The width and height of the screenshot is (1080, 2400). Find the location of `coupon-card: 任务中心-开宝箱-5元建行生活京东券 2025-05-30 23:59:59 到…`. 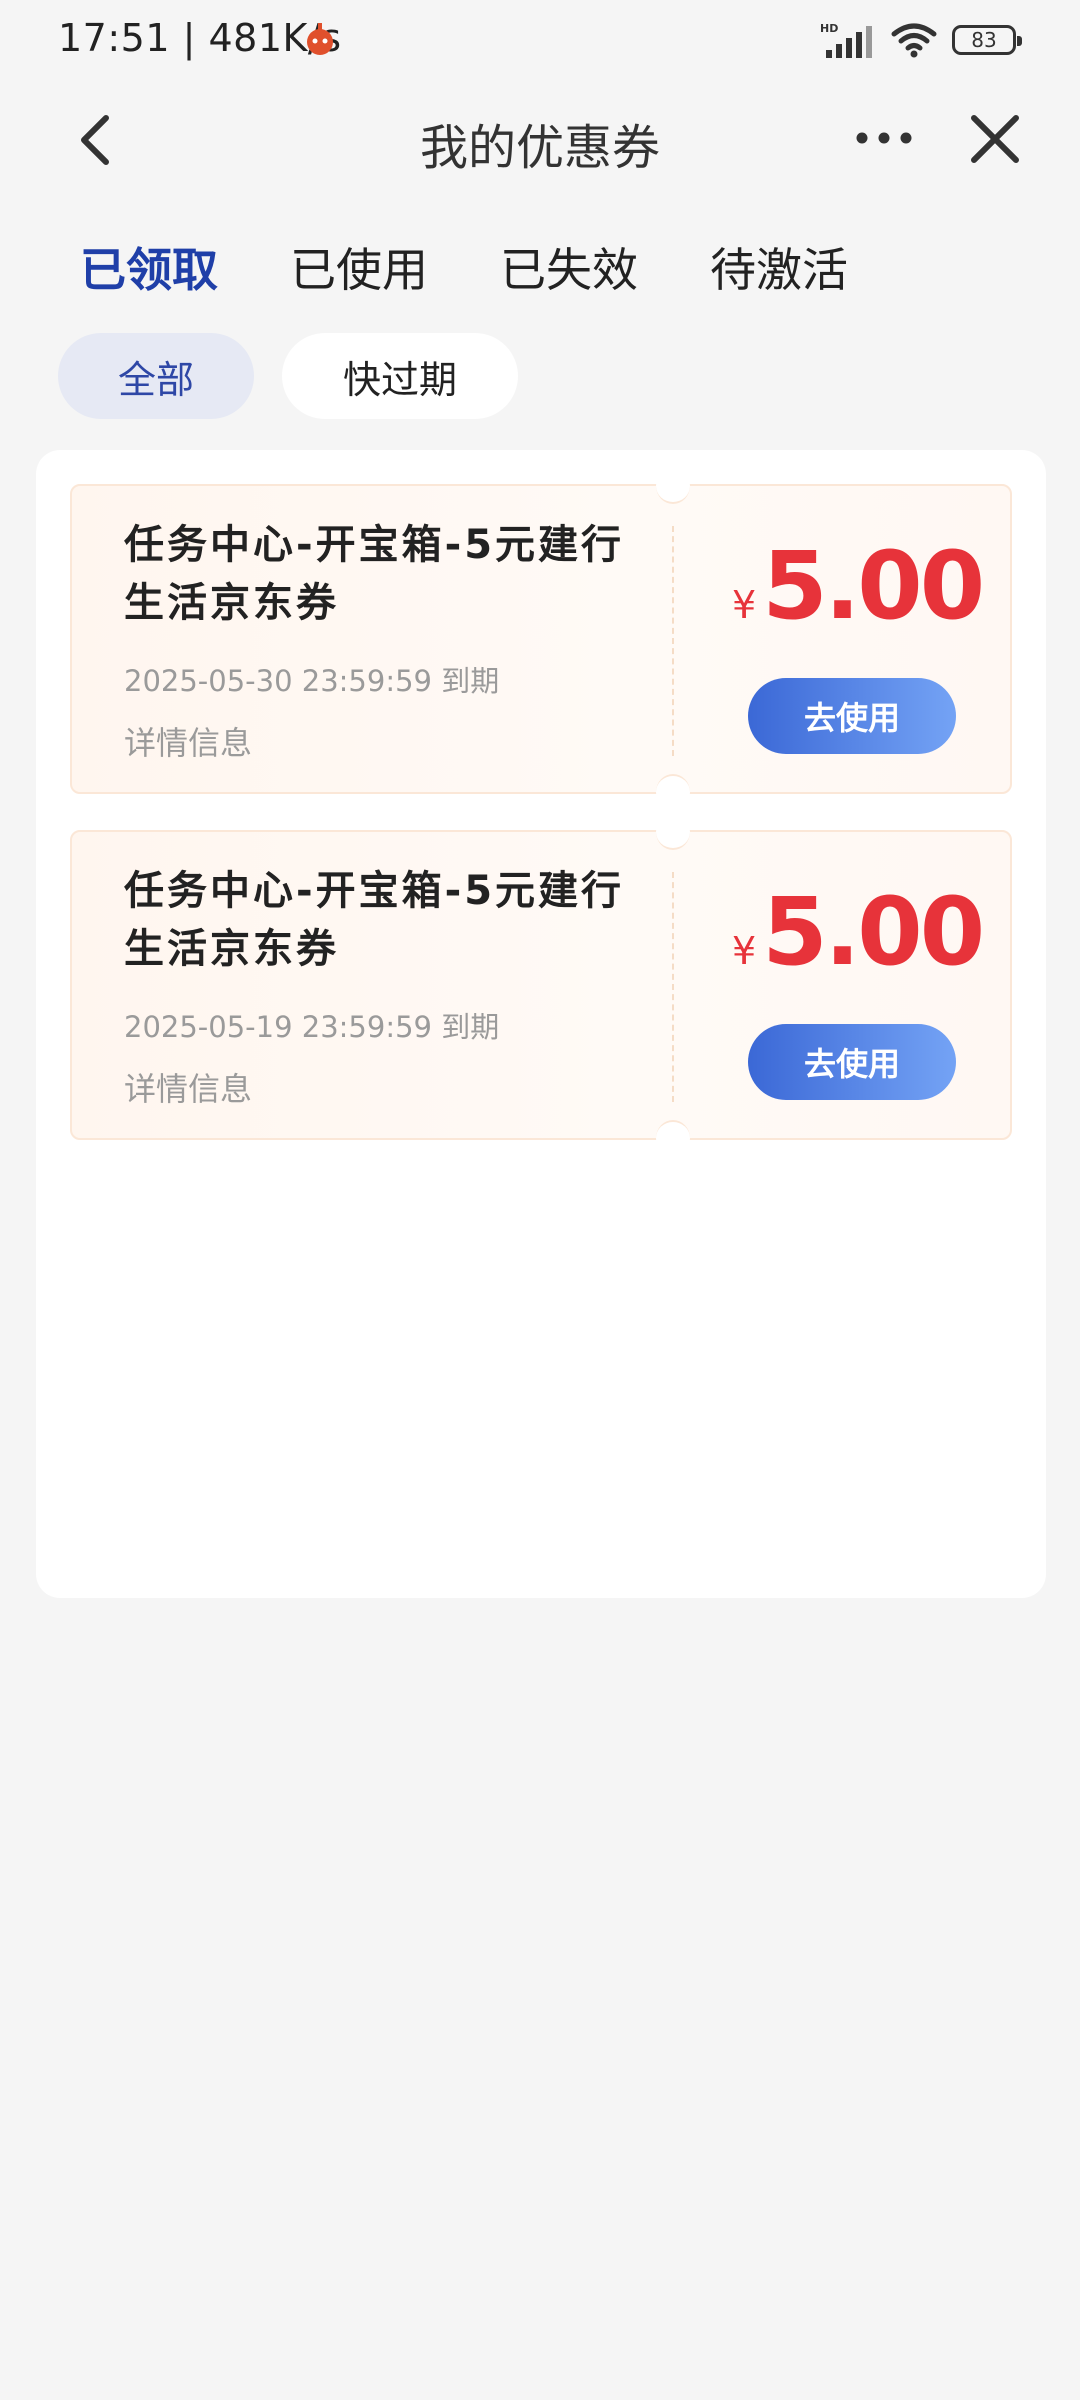

coupon-card: 任务中心-开宝箱-5元建行生活京东券 2025-05-30 23:59:59 到… is located at coordinates (541, 639).